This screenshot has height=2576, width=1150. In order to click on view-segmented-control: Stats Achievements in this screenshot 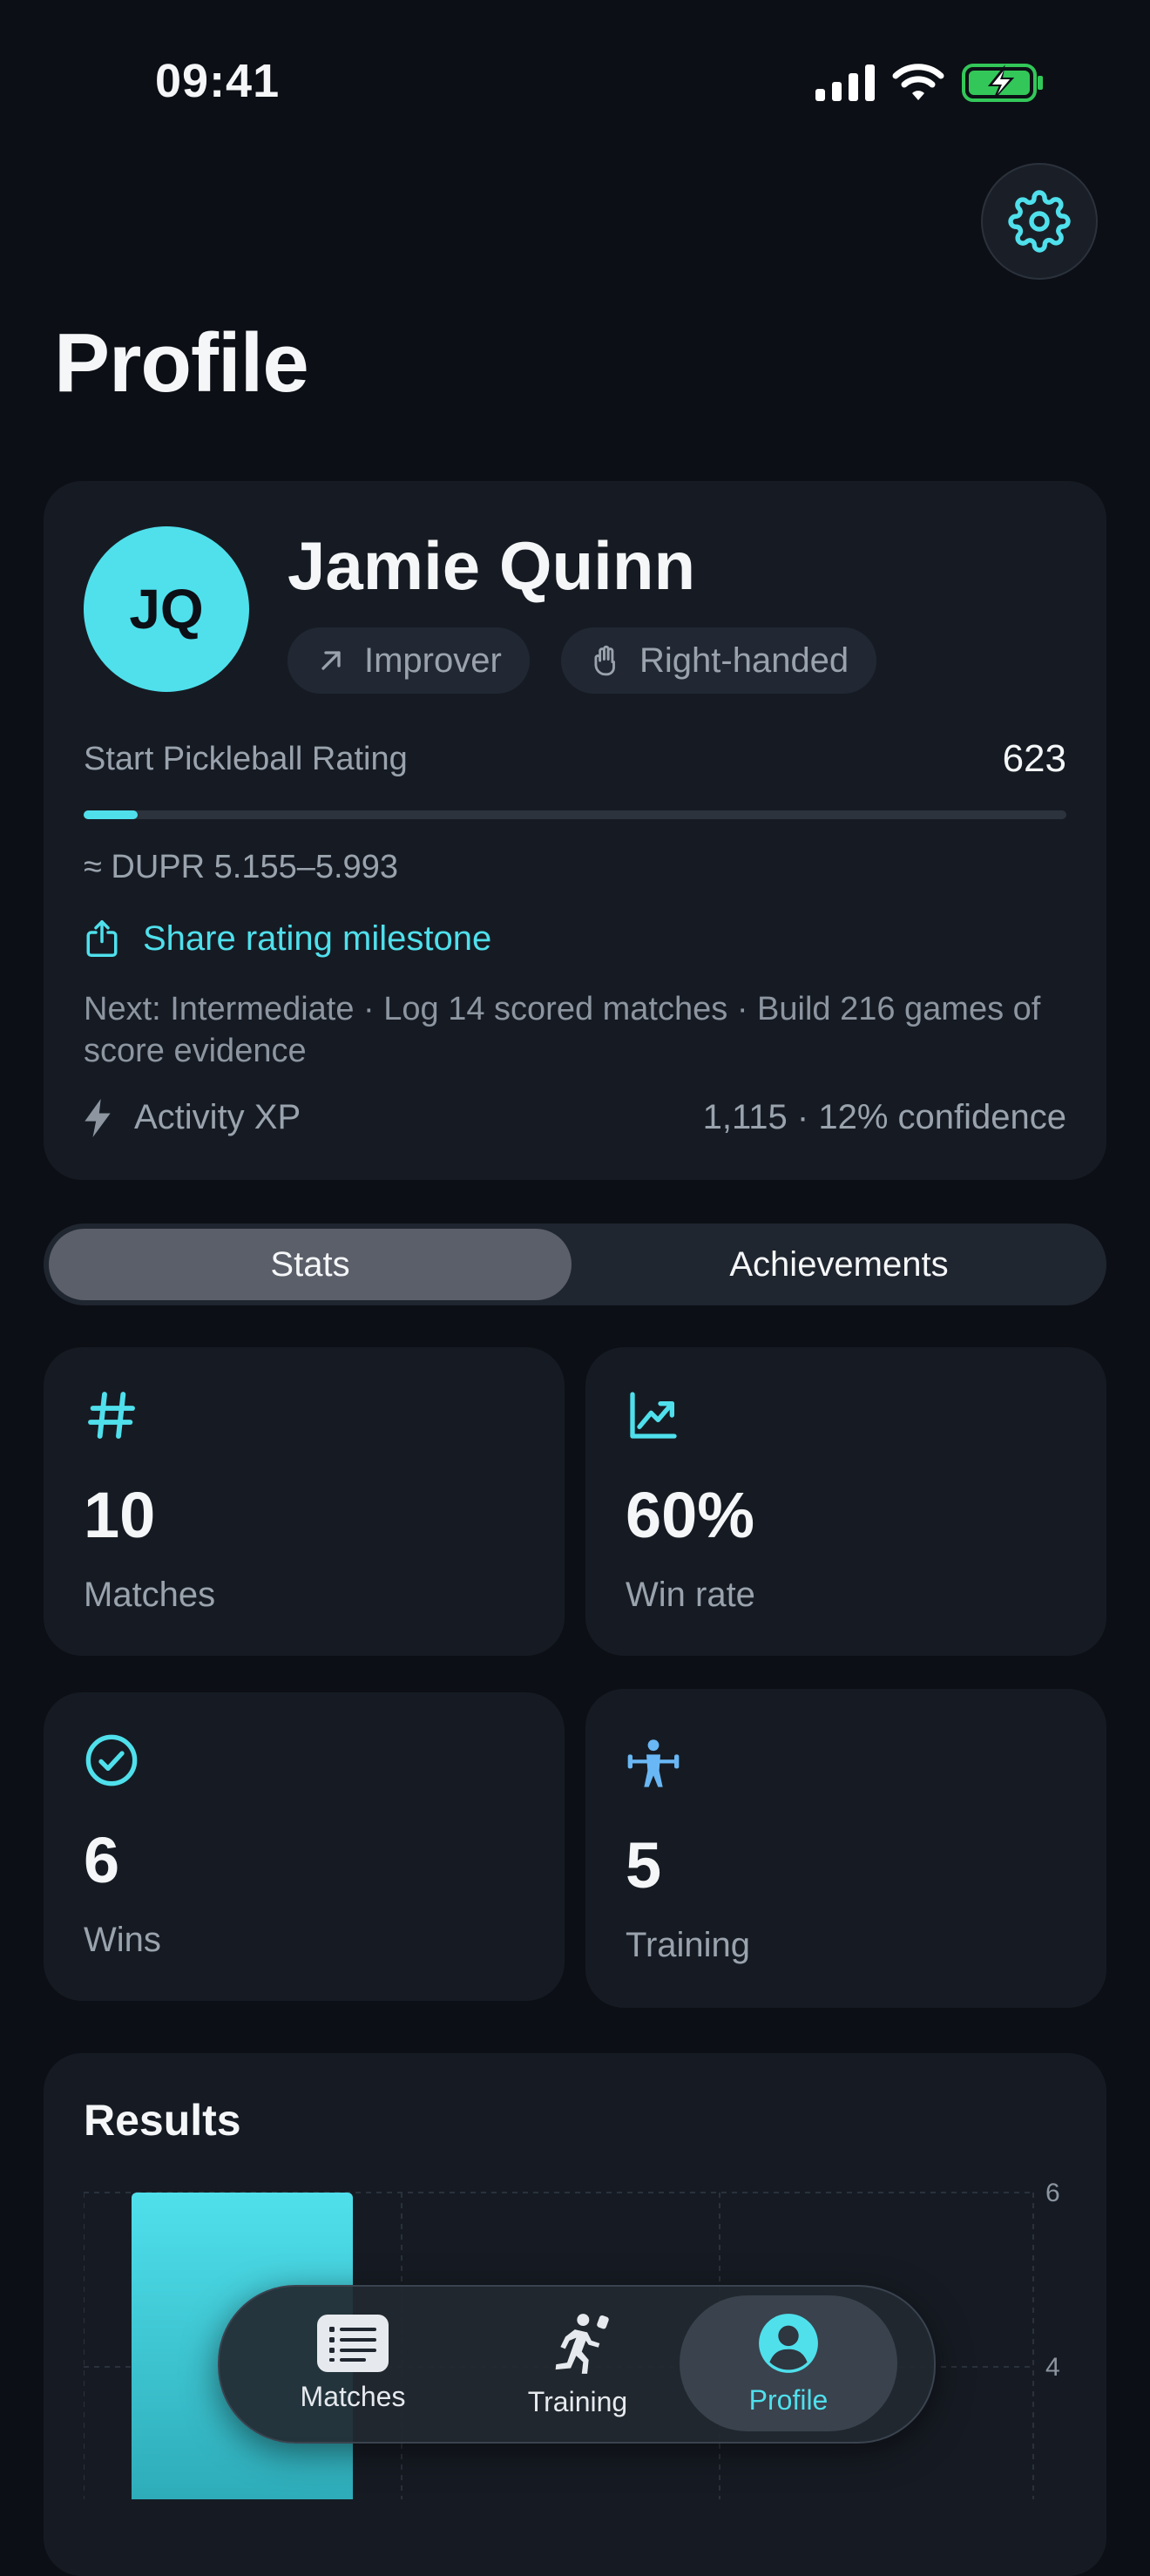, I will do `click(575, 1265)`.